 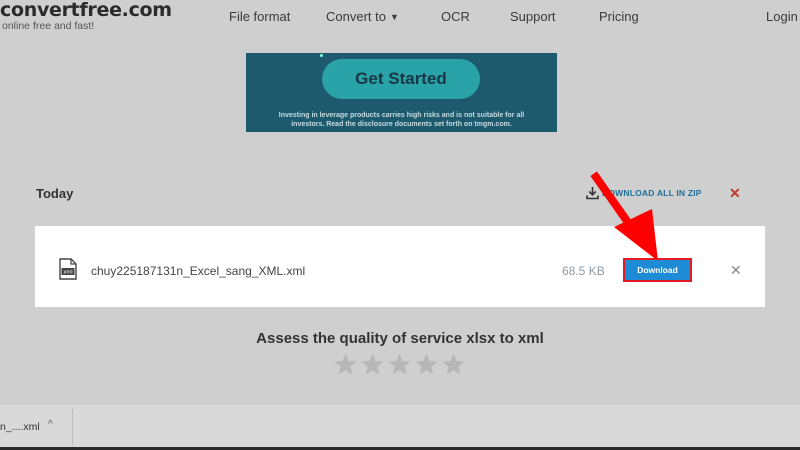 I want to click on nav-convert-to-label: Convert to, so click(x=356, y=16).